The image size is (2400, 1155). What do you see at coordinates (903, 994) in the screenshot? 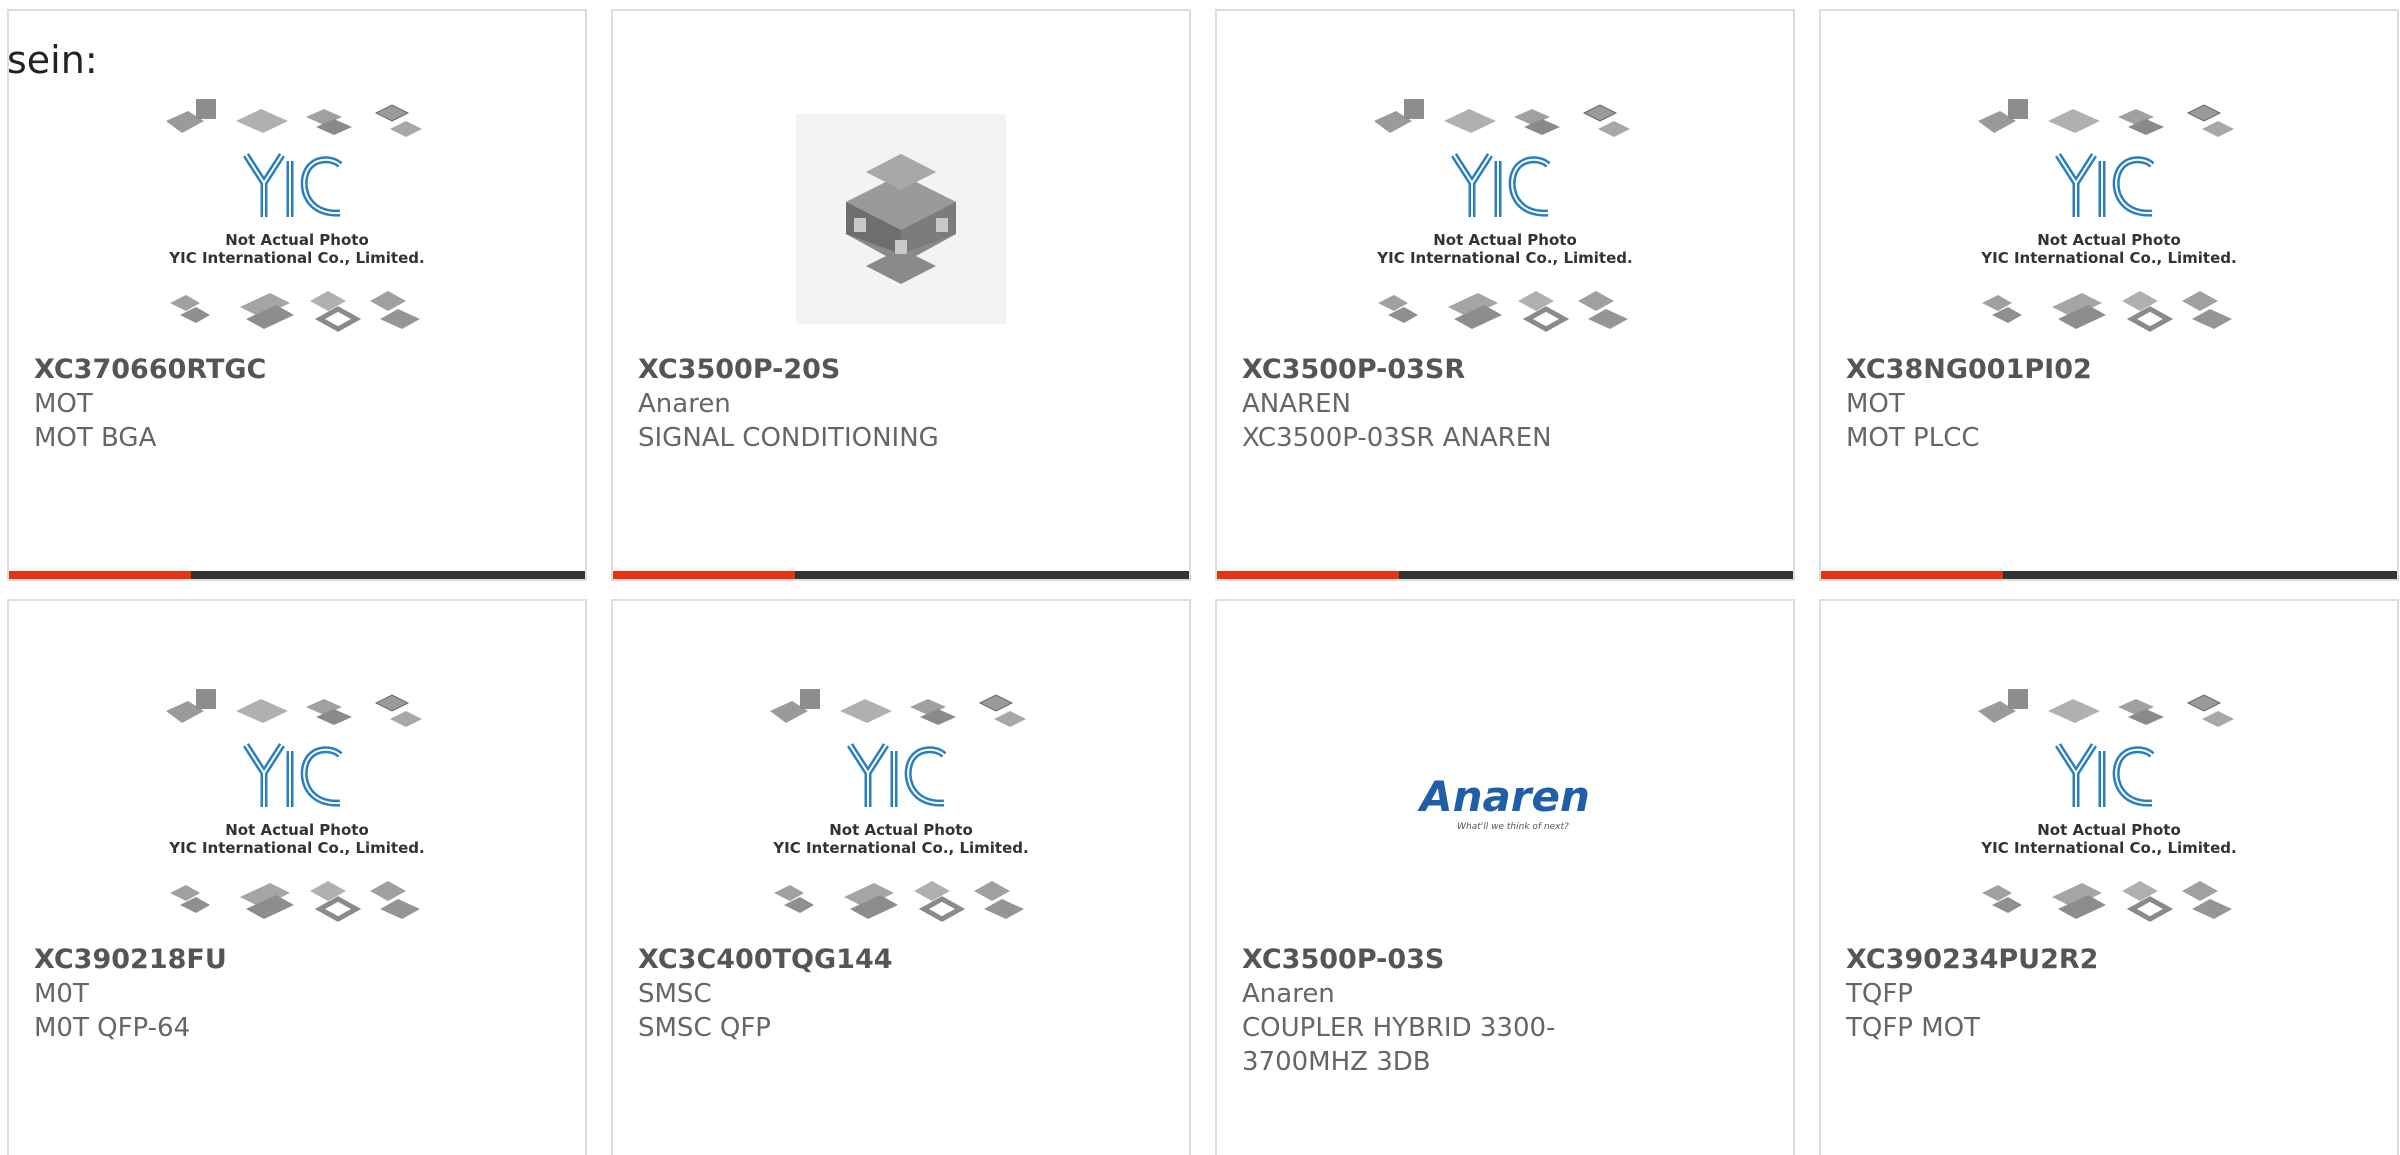
I see `product-info: XC3C400TQG144 SMSC SMSC QFP` at bounding box center [903, 994].